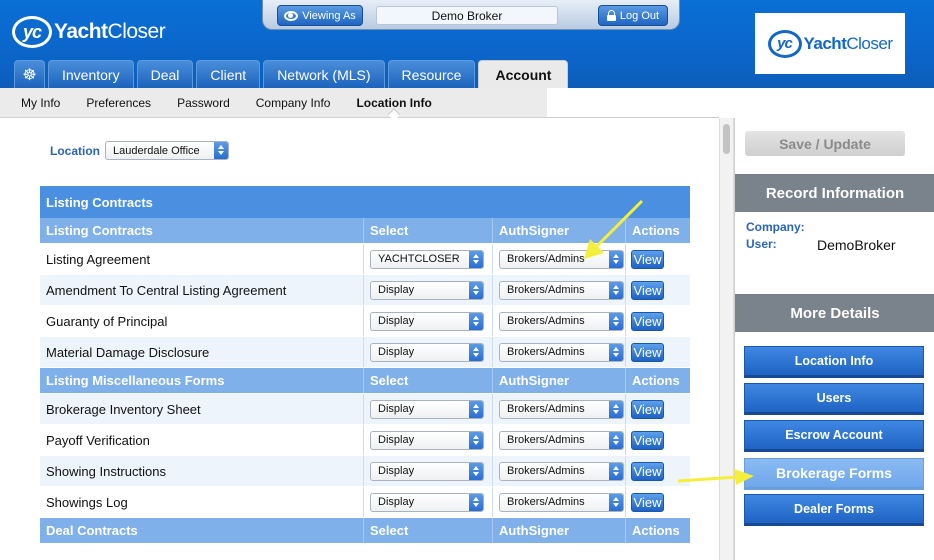  I want to click on subnav-my-info: My Info, so click(40, 103).